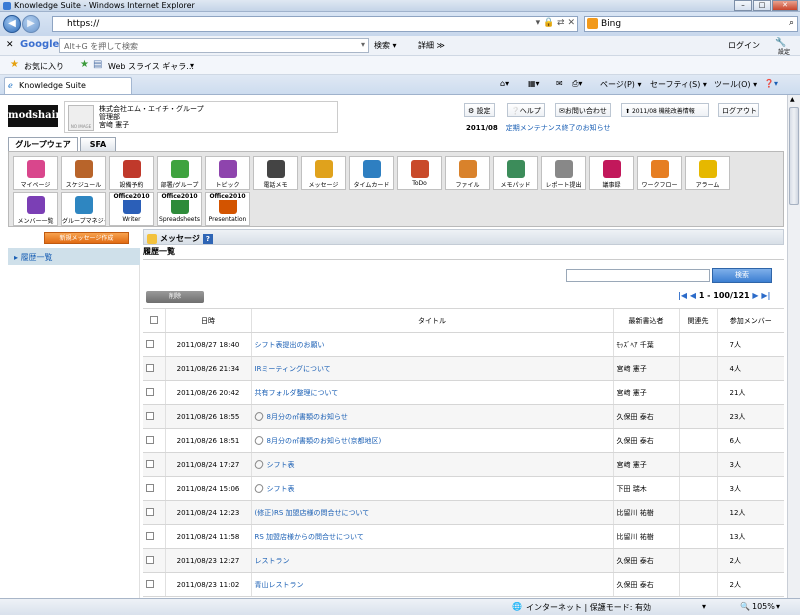 The width and height of the screenshot is (800, 615). I want to click on menu-item-2: 設備予約, so click(131, 173).